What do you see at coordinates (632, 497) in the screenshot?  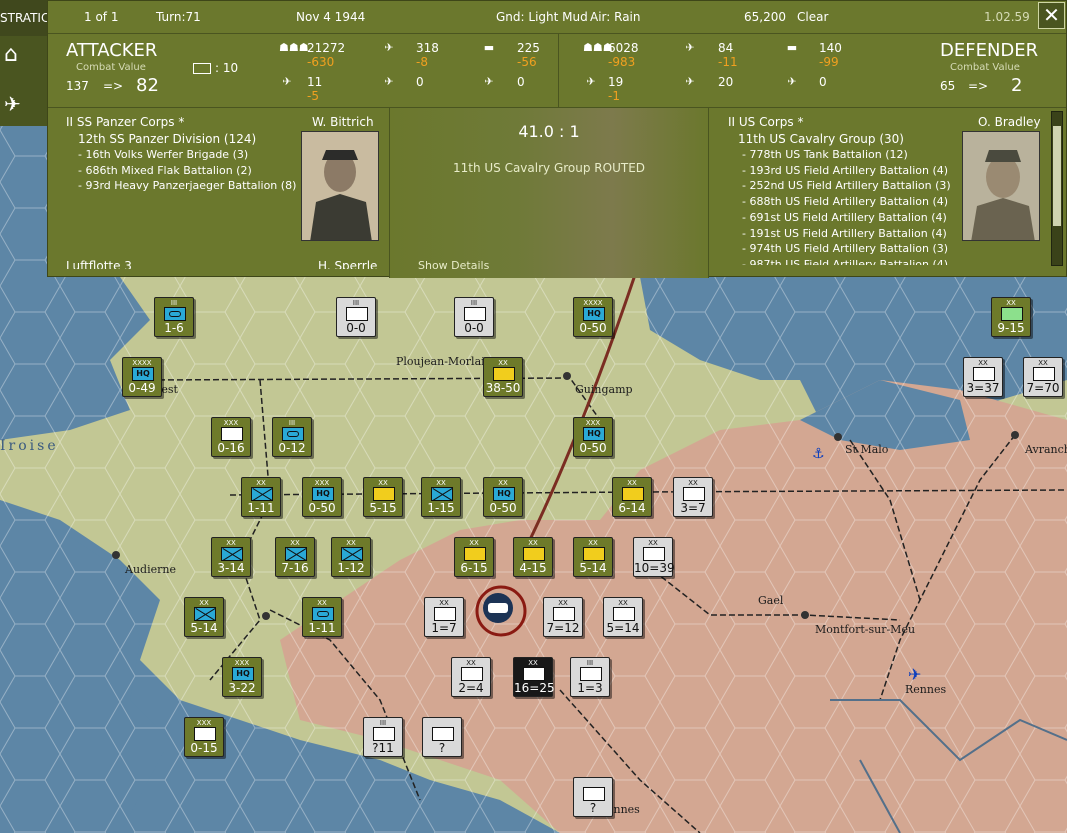 I see `unit-counter: XX 6-14` at bounding box center [632, 497].